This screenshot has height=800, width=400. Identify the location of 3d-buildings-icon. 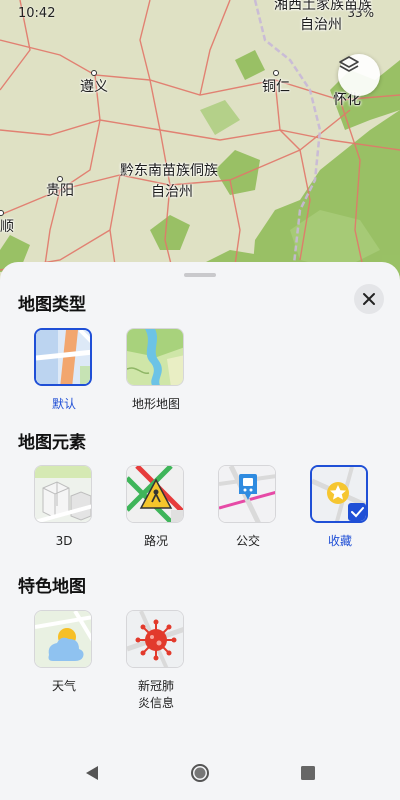
(63, 494).